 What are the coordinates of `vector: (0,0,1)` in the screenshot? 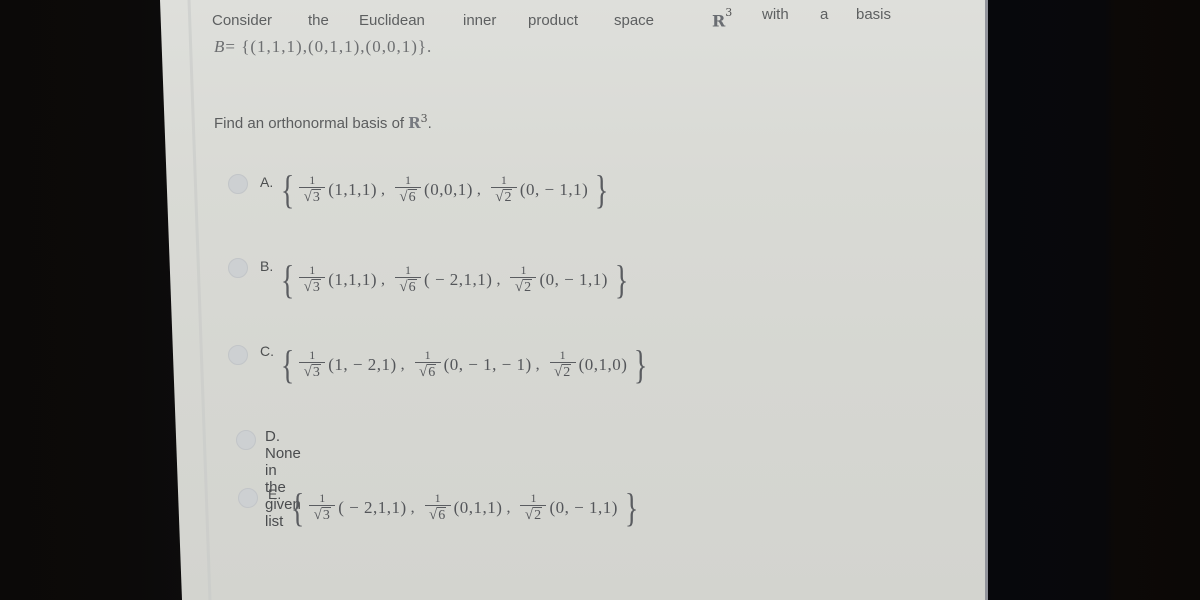 It's located at (448, 189).